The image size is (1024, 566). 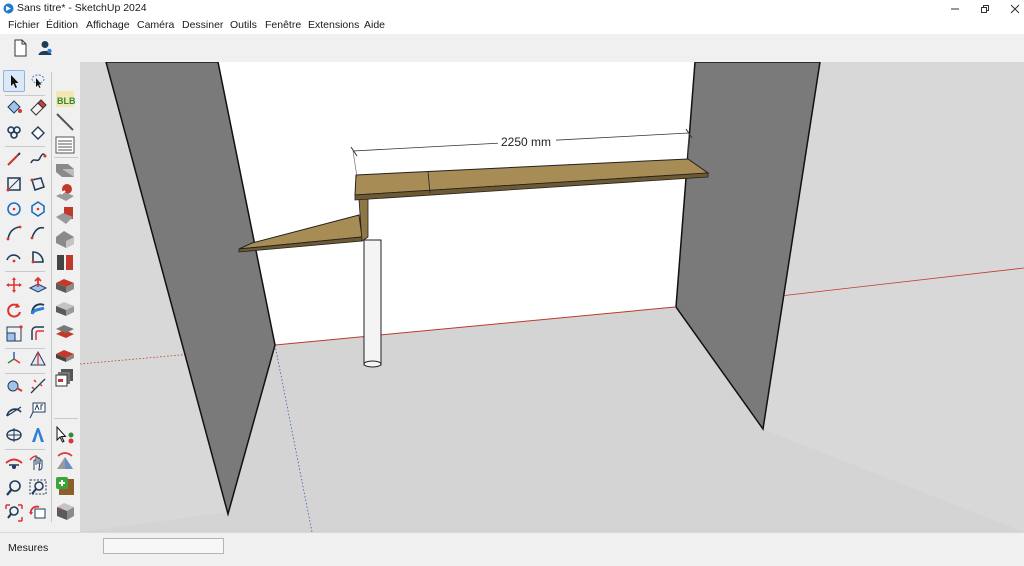 I want to click on sandbox-button, so click(x=65, y=332).